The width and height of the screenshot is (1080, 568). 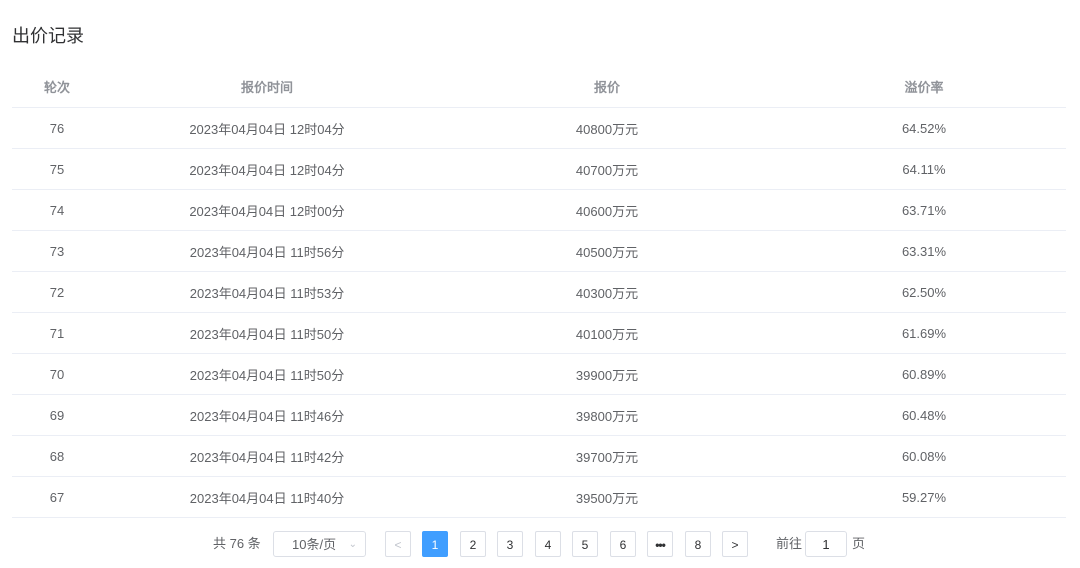 I want to click on table-row: 67 2023年04月04日 11时40分 39500万元 59.27%, so click(x=539, y=497).